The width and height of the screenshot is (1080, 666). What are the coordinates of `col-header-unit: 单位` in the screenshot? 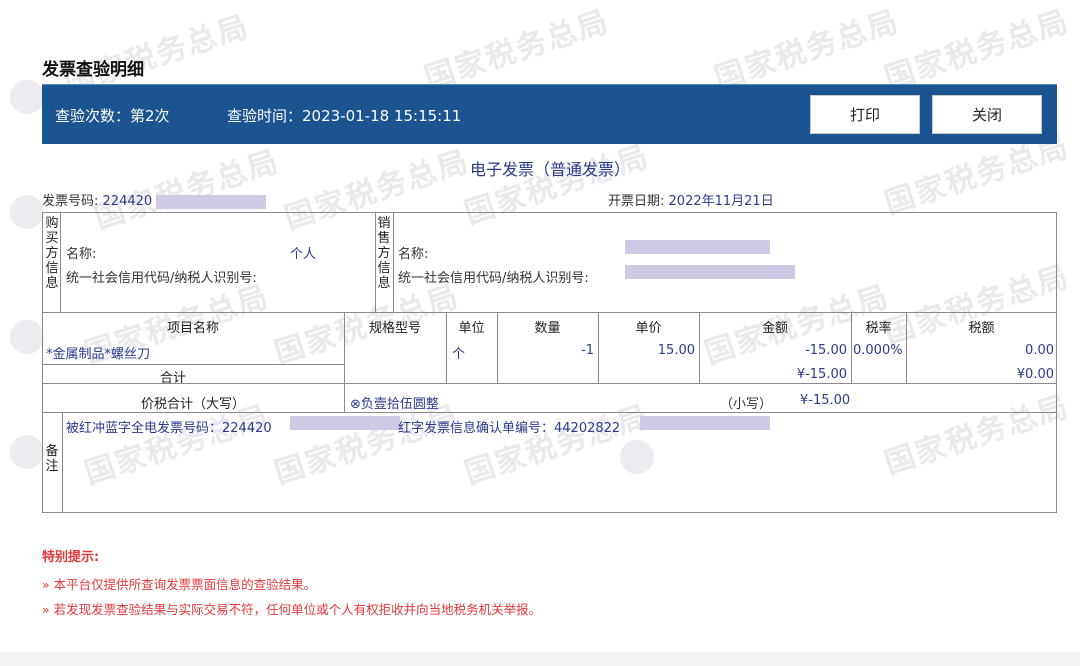 It's located at (471, 328).